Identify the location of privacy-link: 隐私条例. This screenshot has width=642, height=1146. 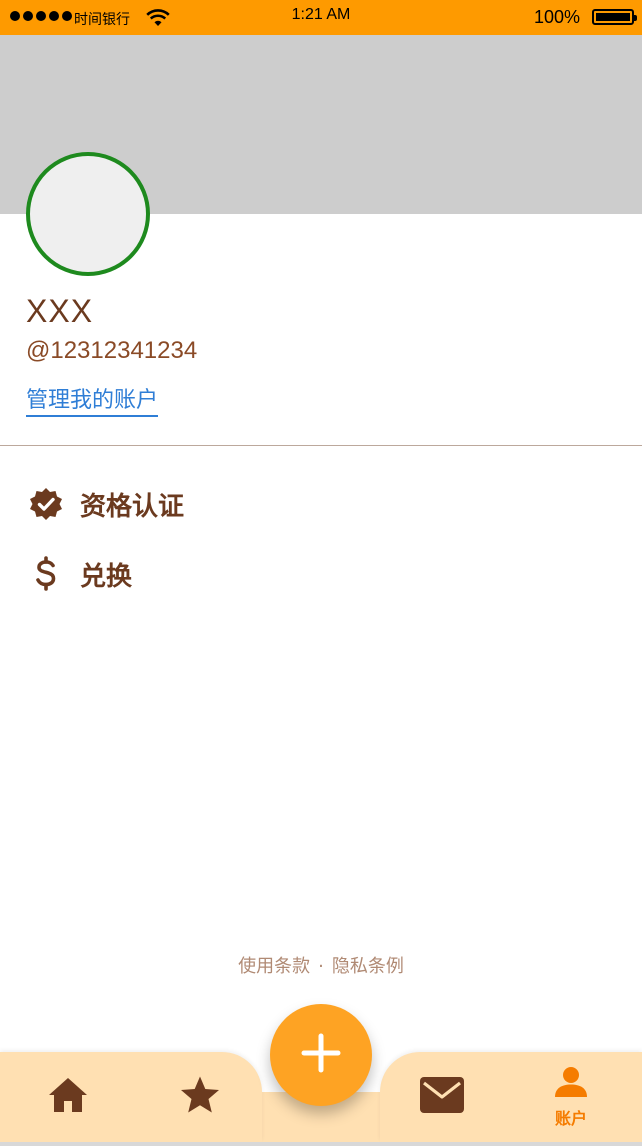
(368, 966).